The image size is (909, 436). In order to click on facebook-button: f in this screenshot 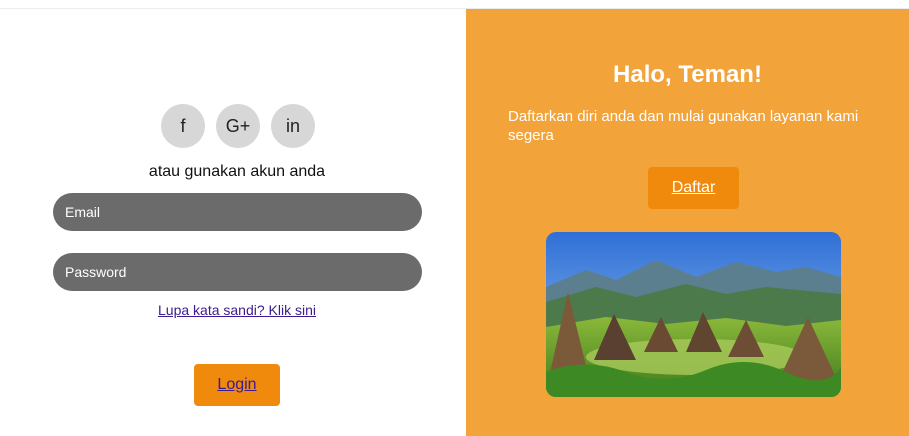, I will do `click(183, 126)`.